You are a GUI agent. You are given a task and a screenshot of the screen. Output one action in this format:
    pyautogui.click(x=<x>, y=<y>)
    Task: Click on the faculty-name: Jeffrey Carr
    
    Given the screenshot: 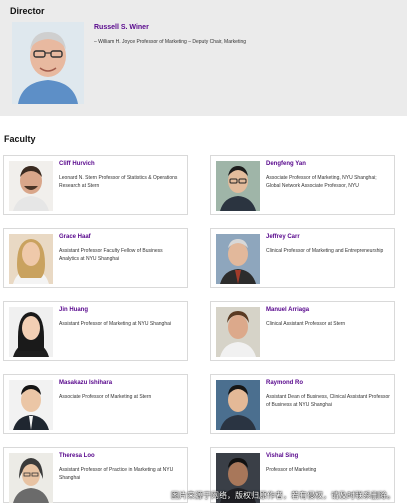 What is the action you would take?
    pyautogui.click(x=283, y=237)
    